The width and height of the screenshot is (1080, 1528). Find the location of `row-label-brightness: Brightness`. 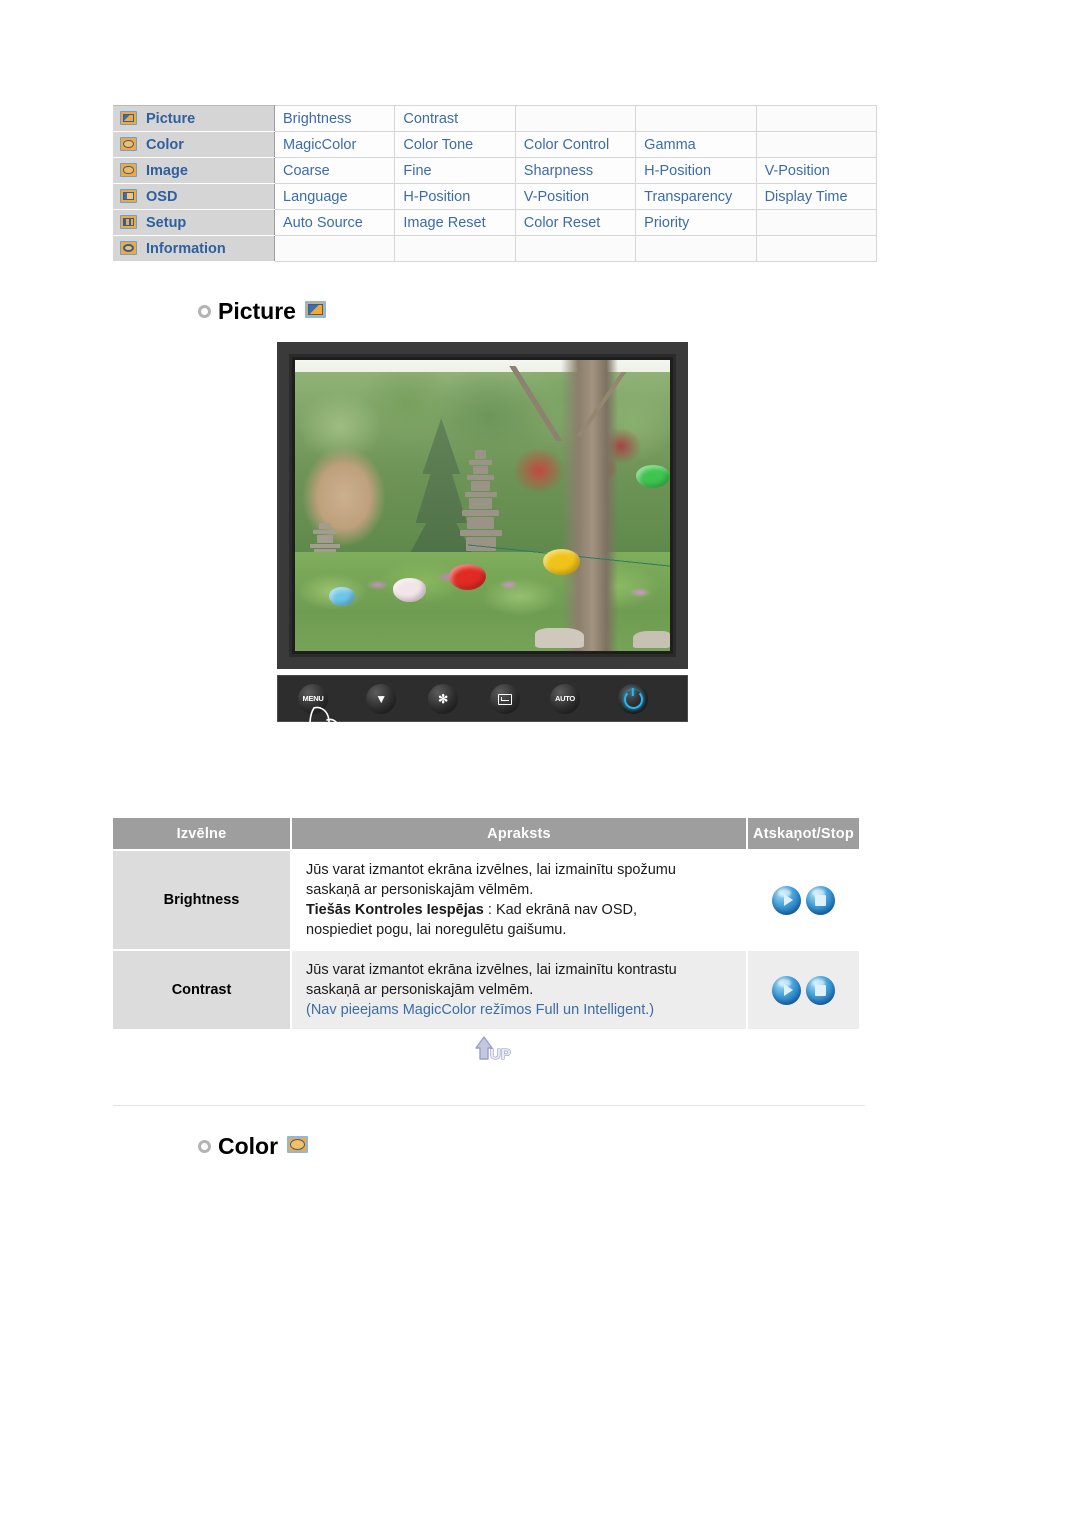

row-label-brightness: Brightness is located at coordinates (202, 900).